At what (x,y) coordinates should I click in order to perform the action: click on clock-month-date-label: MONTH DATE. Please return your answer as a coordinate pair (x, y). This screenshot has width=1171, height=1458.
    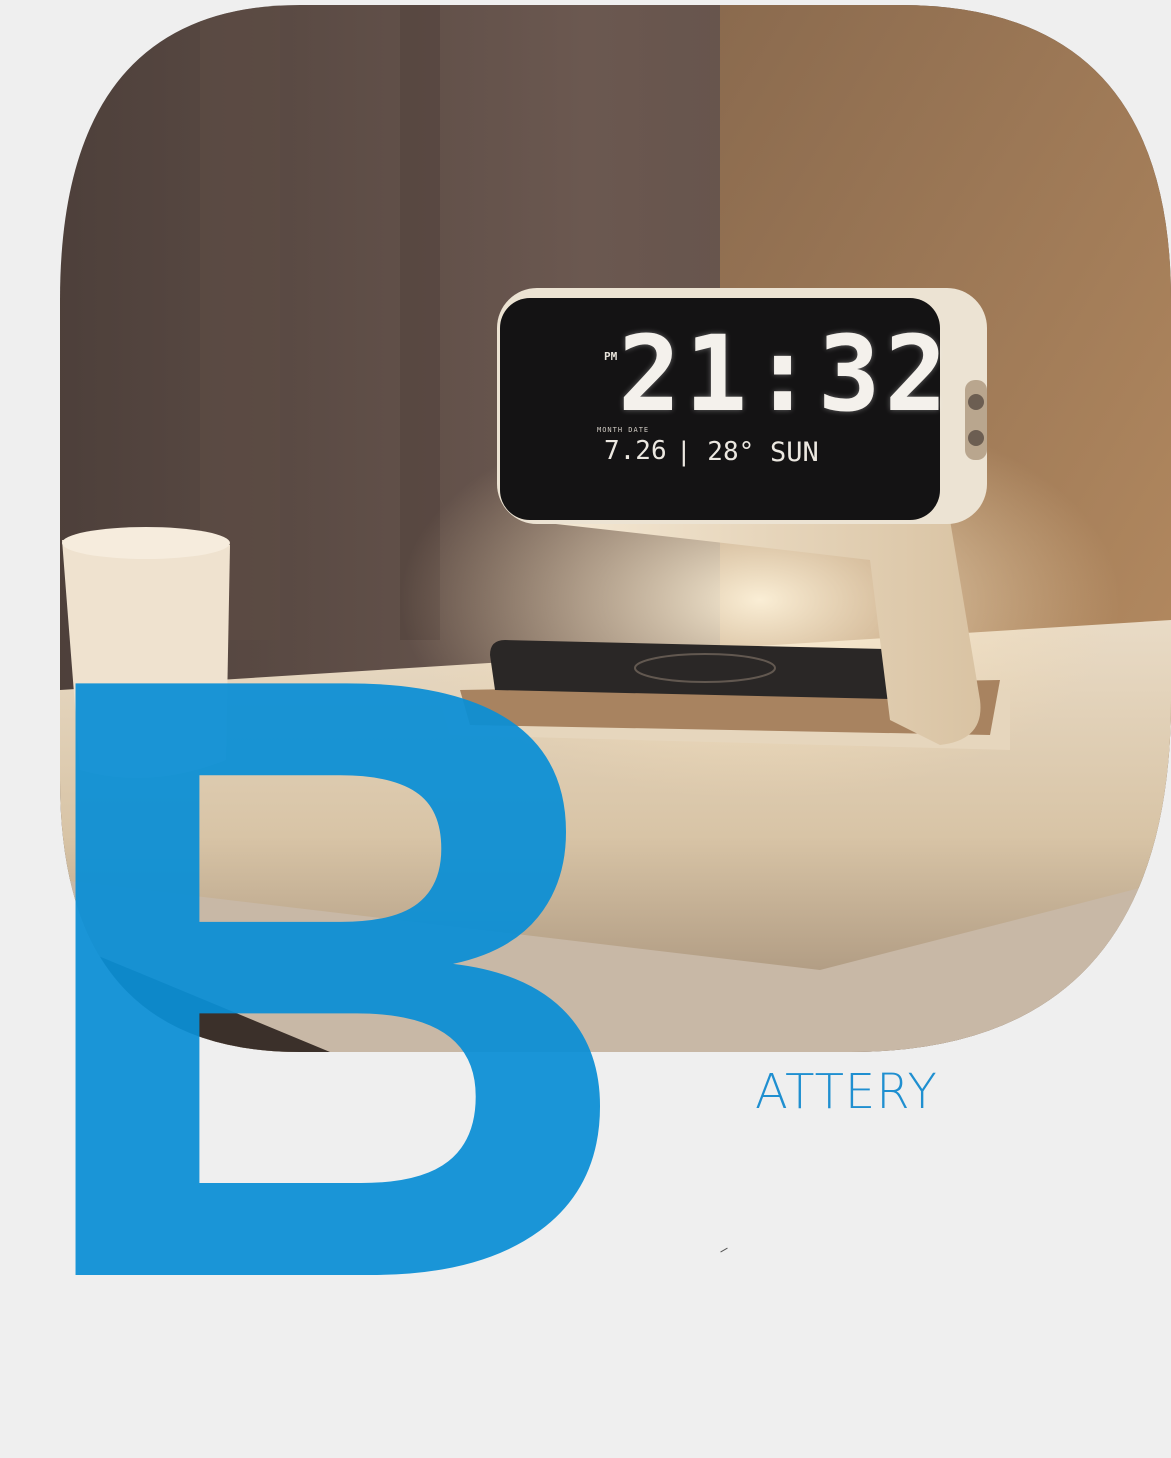
    Looking at the image, I should click on (623, 430).